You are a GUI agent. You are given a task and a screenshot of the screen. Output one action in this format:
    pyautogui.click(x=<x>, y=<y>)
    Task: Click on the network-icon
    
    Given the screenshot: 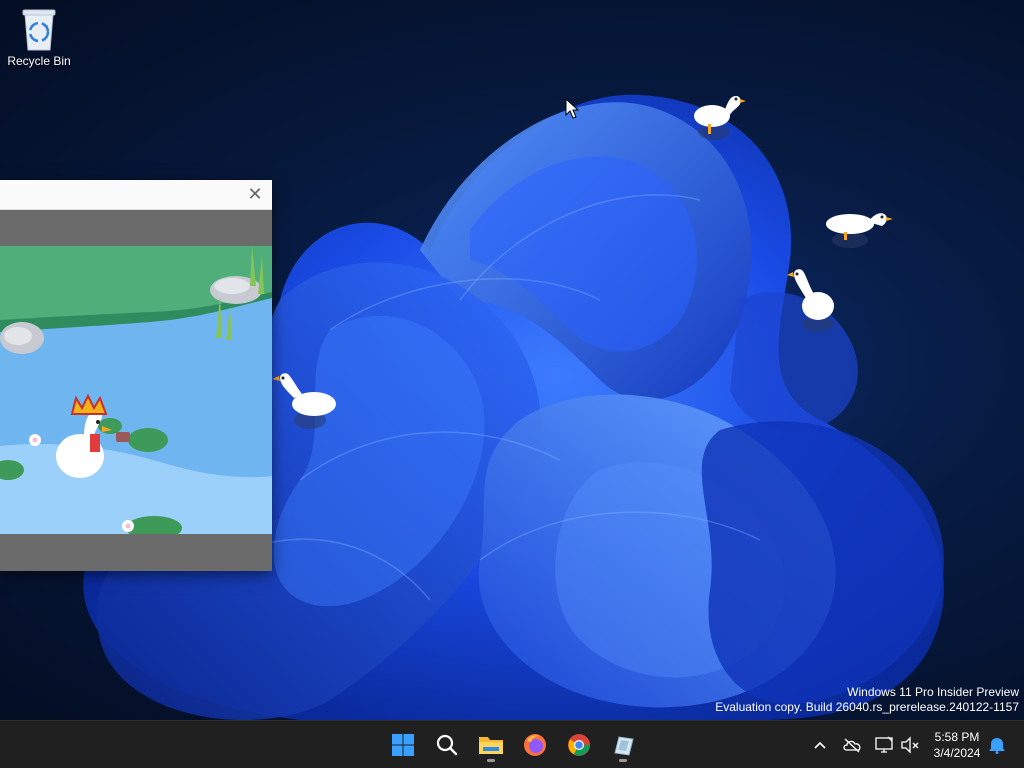 What is the action you would take?
    pyautogui.click(x=884, y=744)
    